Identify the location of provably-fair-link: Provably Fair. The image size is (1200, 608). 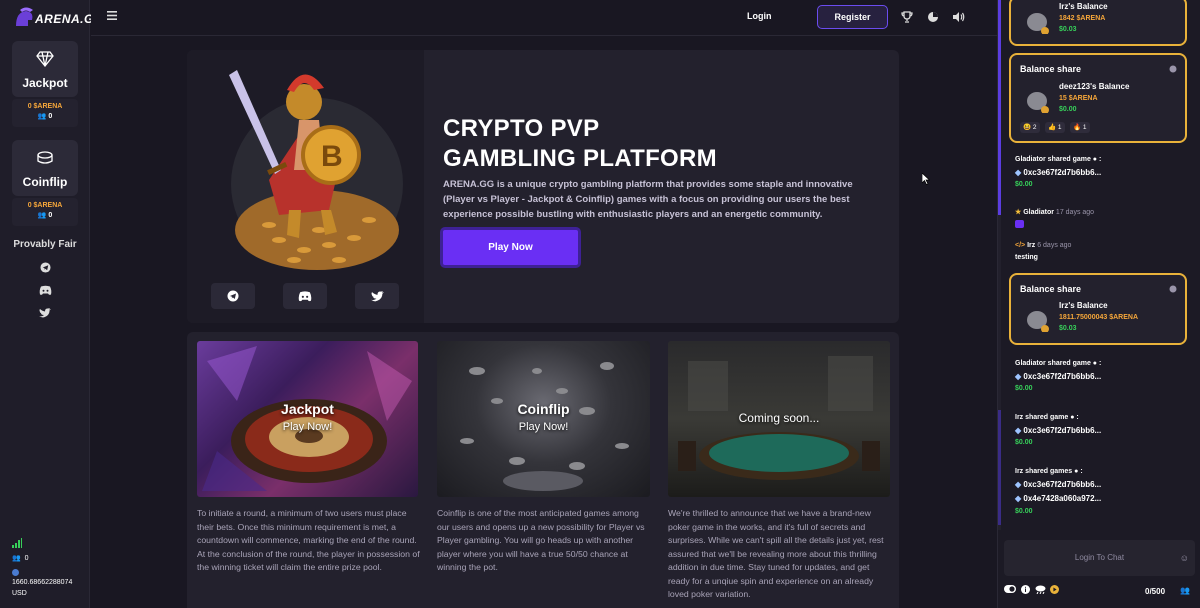
(45, 244).